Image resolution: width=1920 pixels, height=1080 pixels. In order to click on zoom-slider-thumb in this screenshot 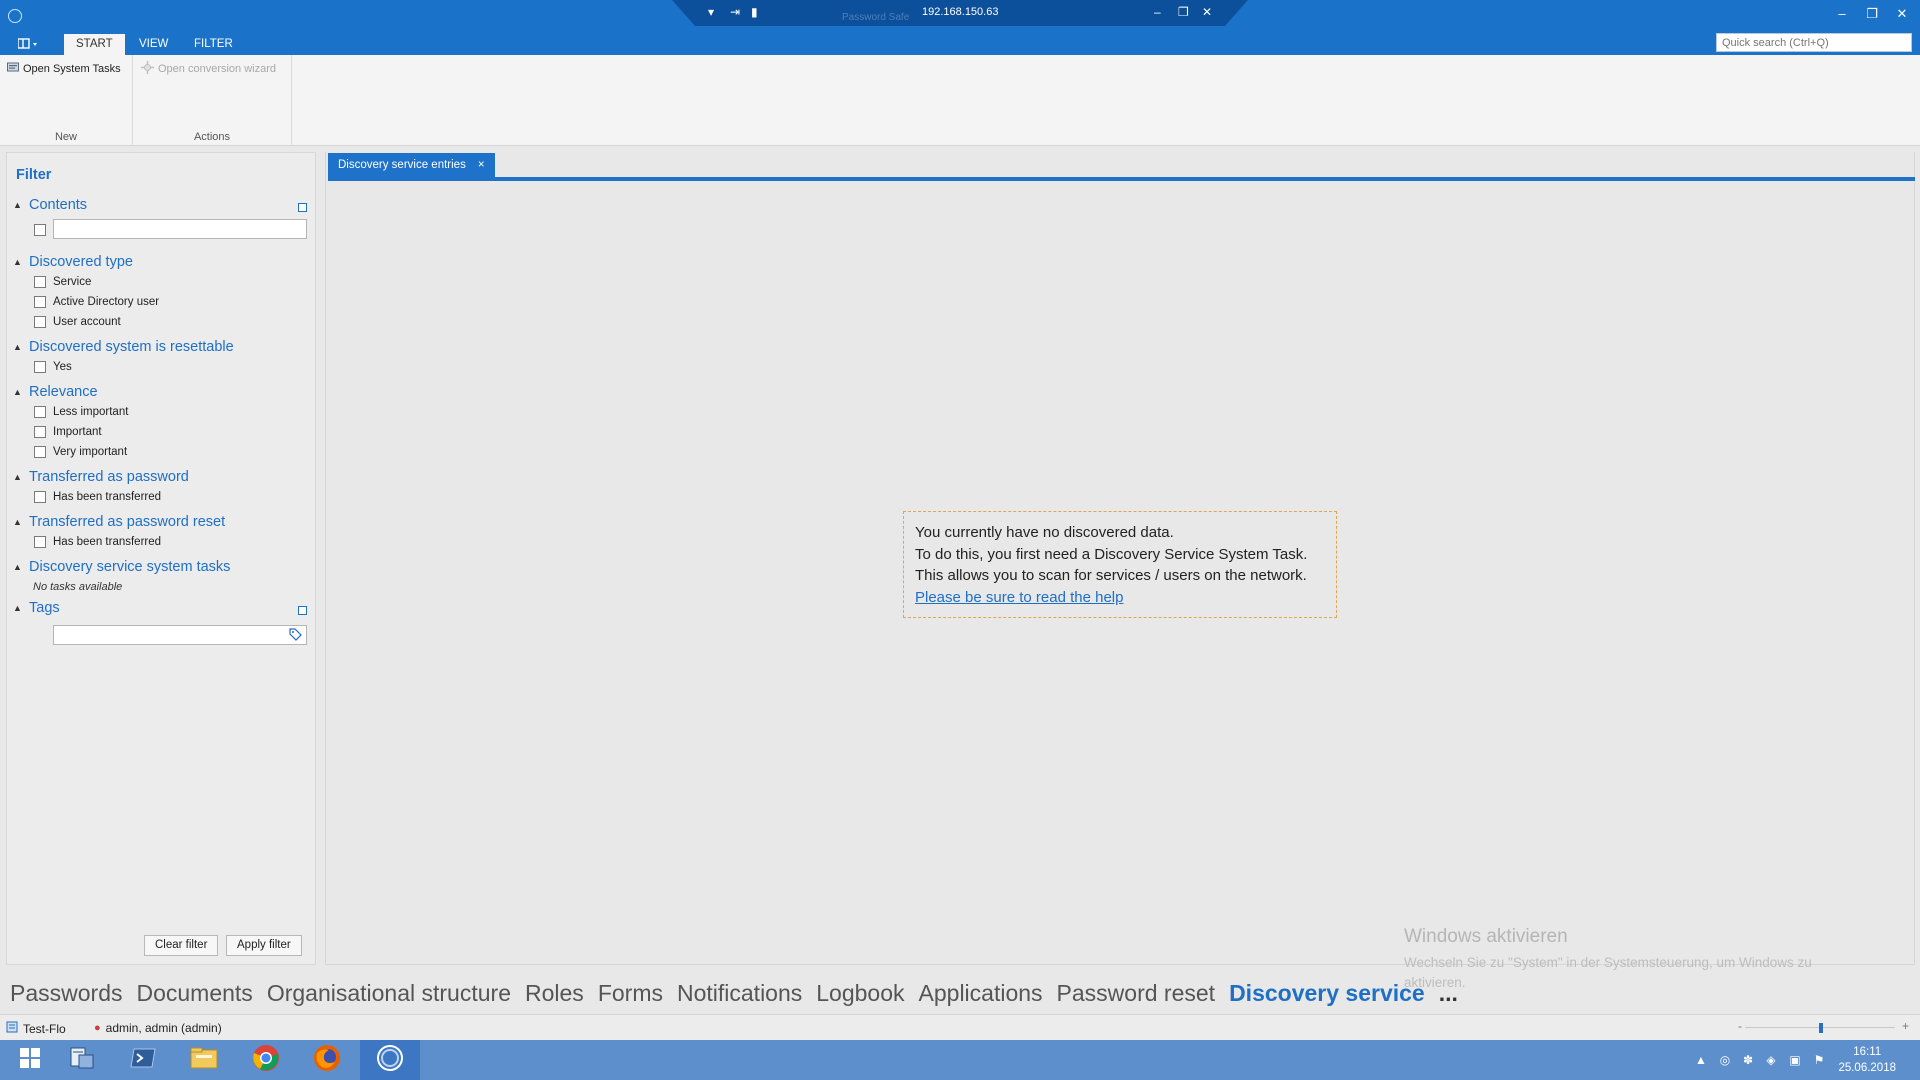, I will do `click(1821, 1028)`.